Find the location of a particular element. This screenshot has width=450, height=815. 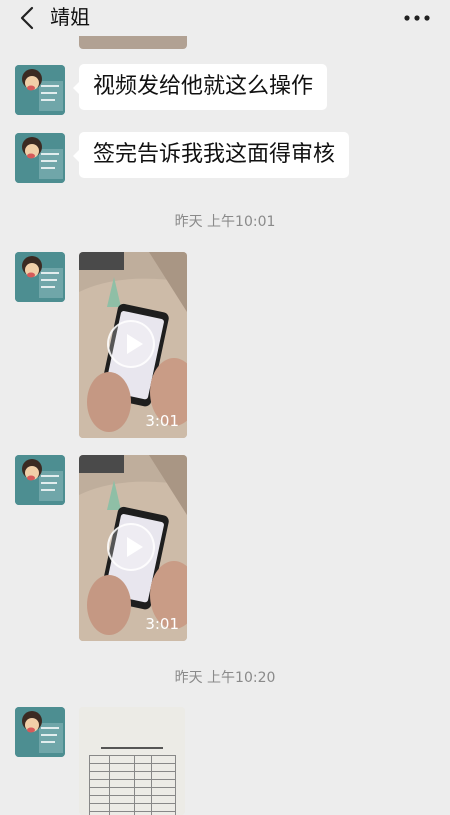

chat-header: 靖姐 is located at coordinates (225, 18).